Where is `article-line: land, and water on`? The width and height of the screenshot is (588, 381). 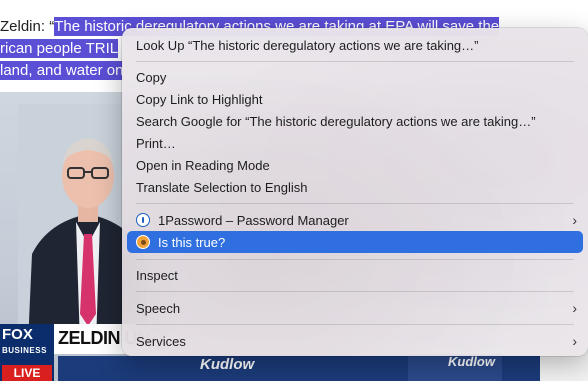 article-line: land, and water on is located at coordinates (62, 71).